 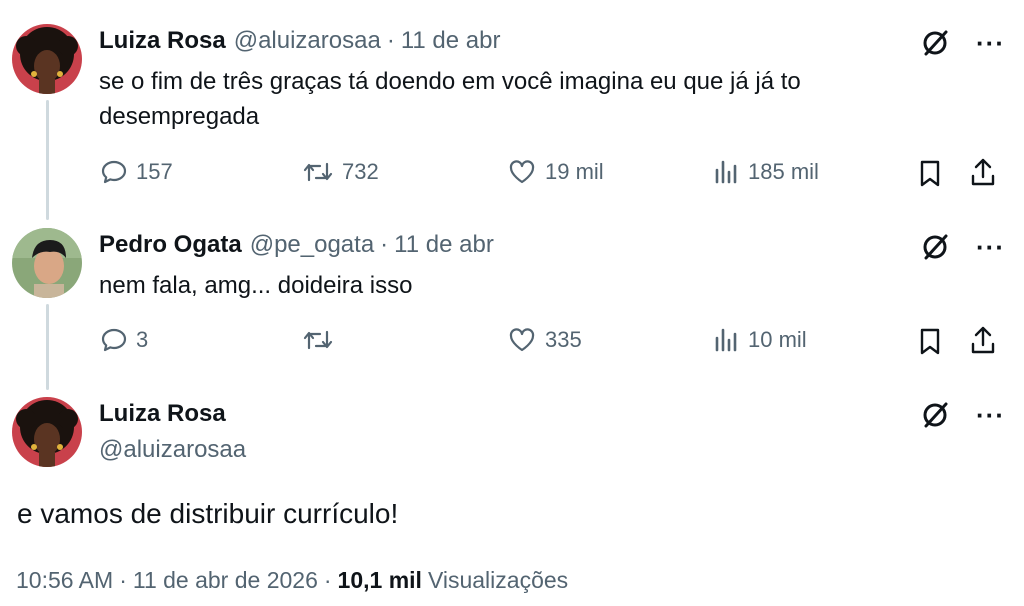 What do you see at coordinates (544, 340) in the screenshot?
I see `like-button: 335` at bounding box center [544, 340].